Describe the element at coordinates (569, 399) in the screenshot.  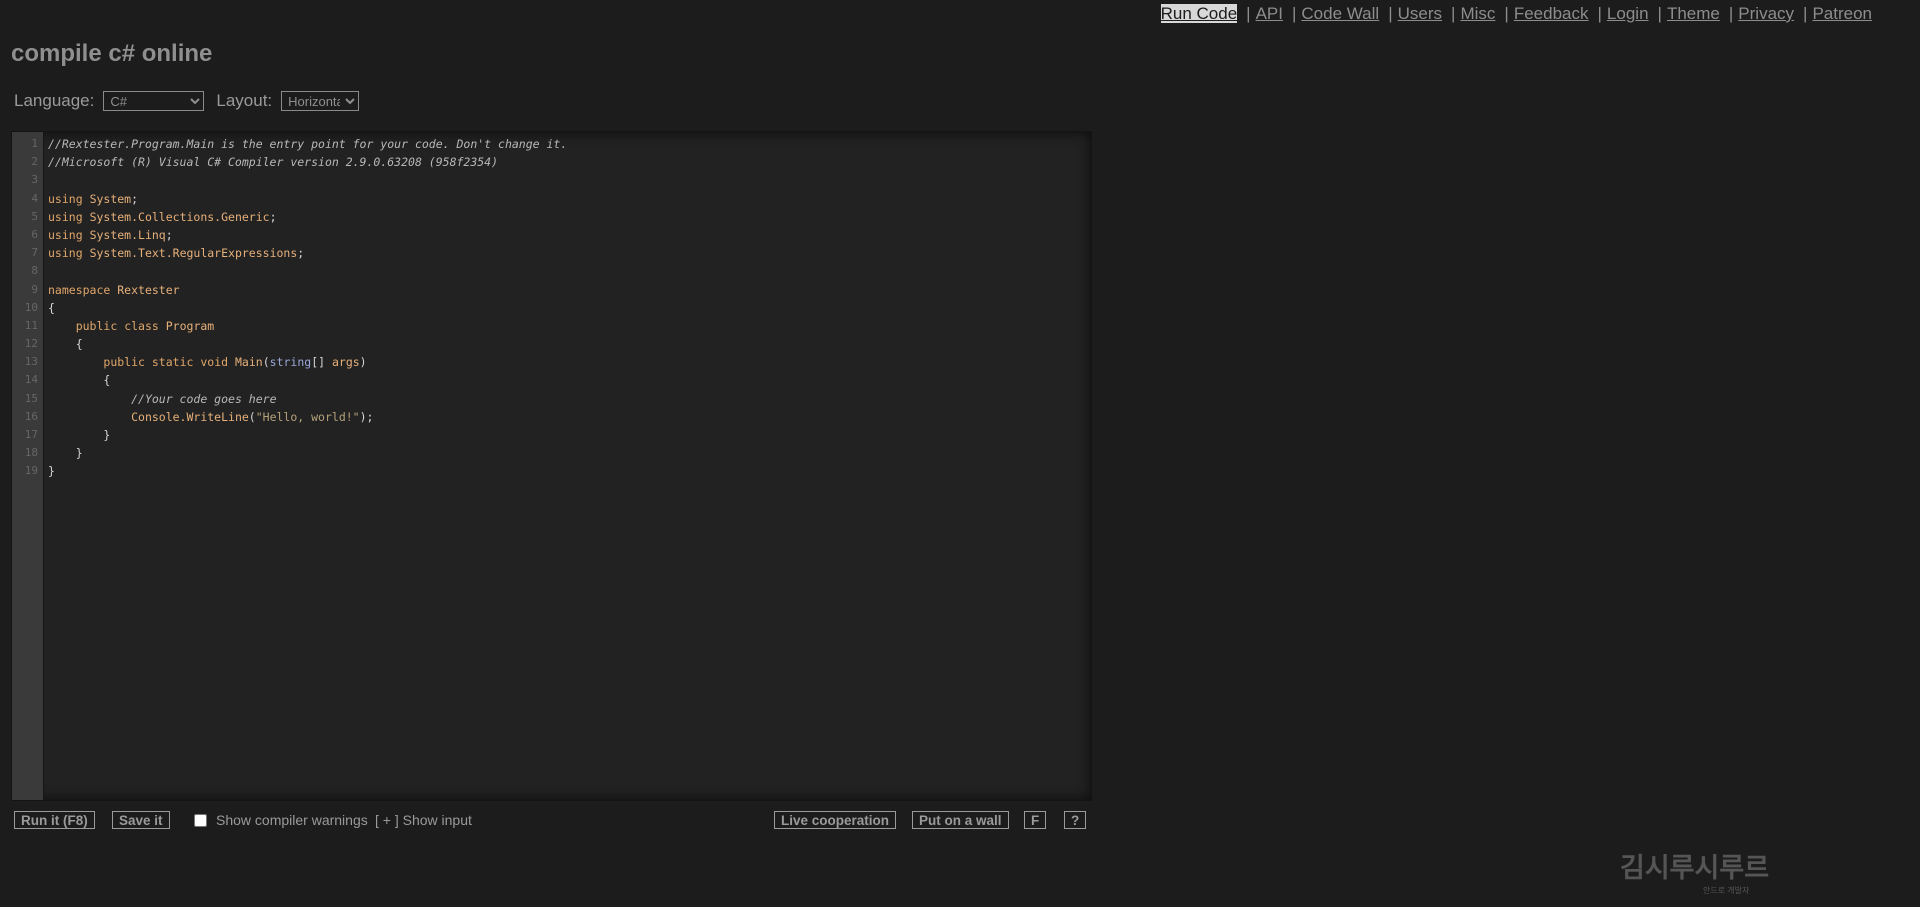
I see `code-line: //Your code goes here` at that location.